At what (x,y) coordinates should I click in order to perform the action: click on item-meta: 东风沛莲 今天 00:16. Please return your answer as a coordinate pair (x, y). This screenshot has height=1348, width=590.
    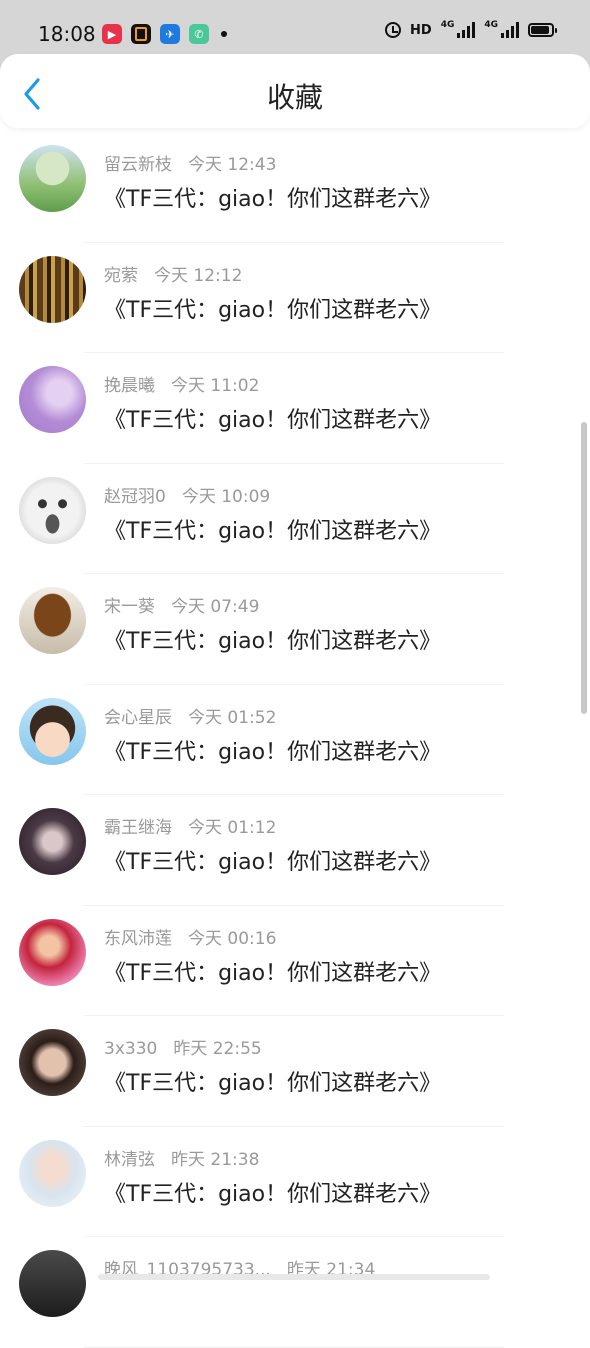
    Looking at the image, I should click on (190, 936).